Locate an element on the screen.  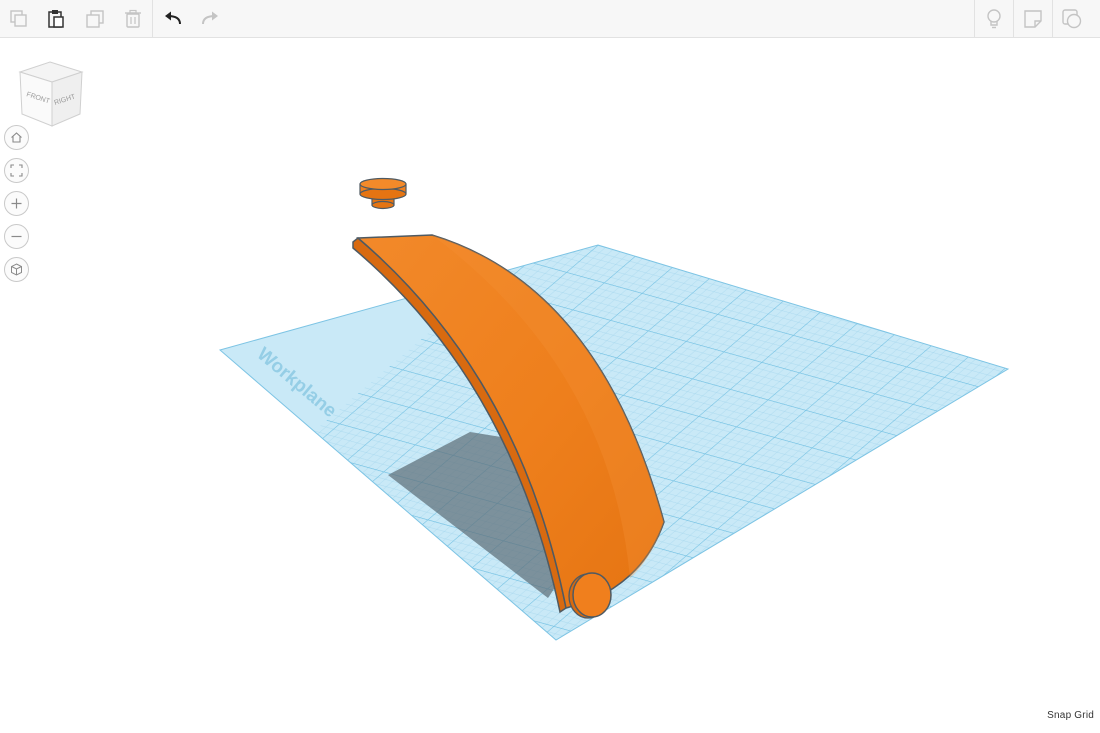
undo-button is located at coordinates (173, 19).